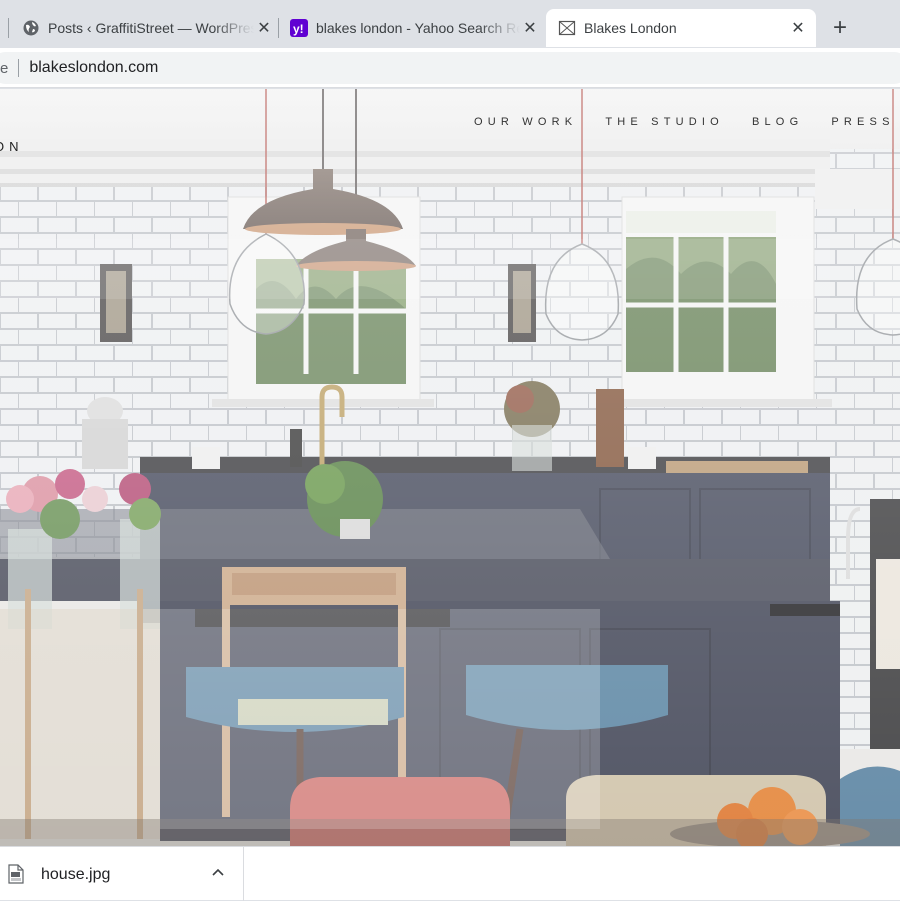 The image size is (900, 901). What do you see at coordinates (4, 68) in the screenshot?
I see `security-indicator: e` at bounding box center [4, 68].